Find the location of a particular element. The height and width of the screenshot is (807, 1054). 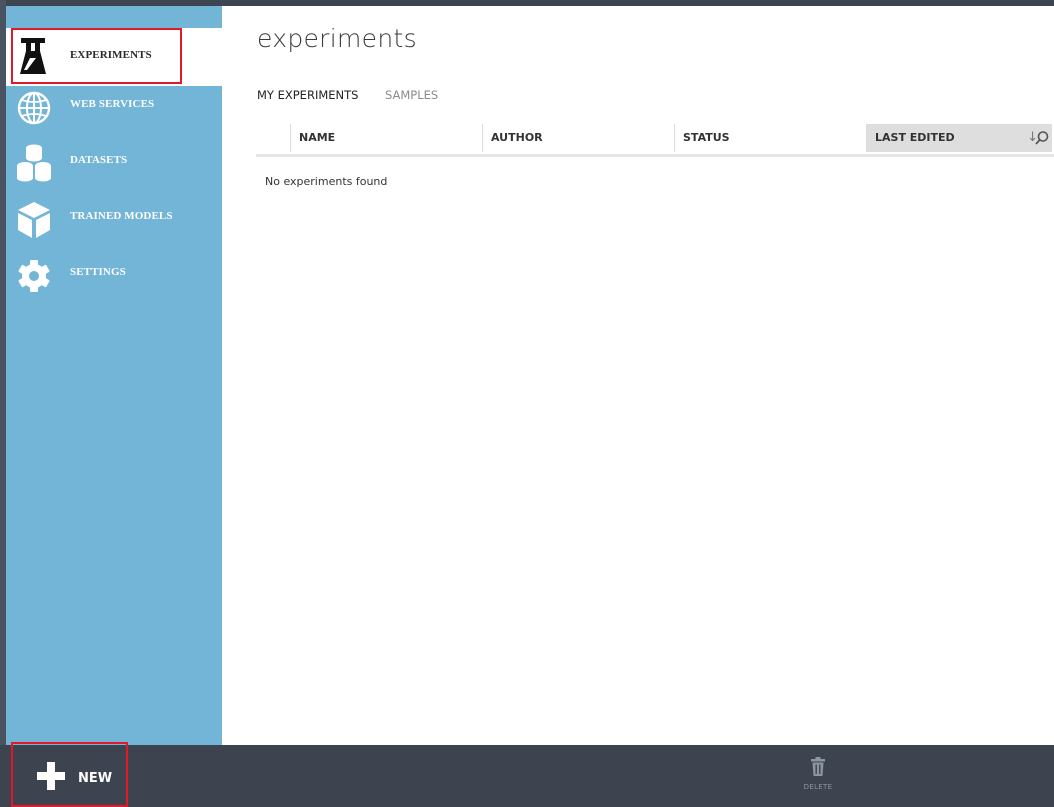

sidebar-item-label: WEB SERVICES is located at coordinates (112, 104).